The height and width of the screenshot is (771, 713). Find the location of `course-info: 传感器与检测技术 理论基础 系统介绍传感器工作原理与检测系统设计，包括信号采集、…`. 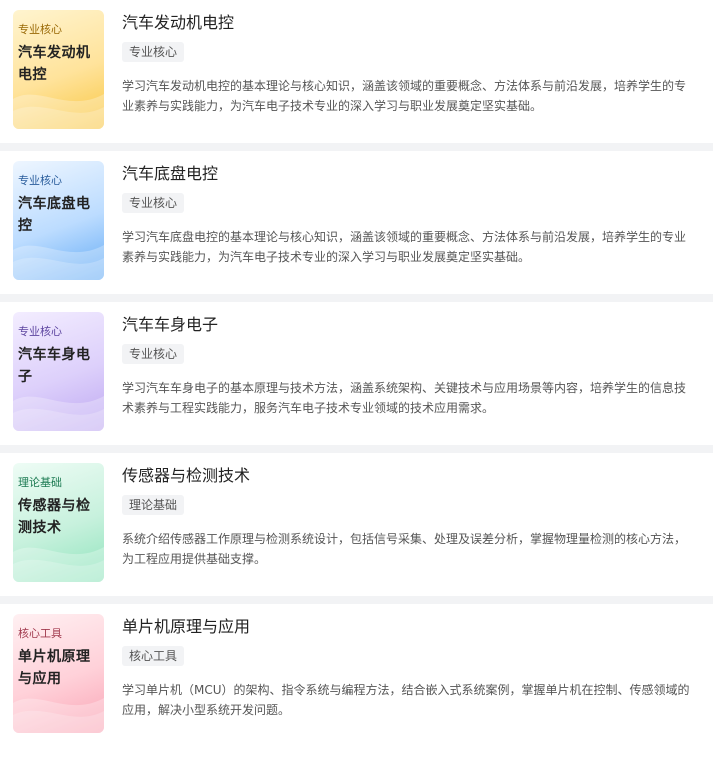

course-info: 传感器与检测技术 理论基础 系统介绍传感器工作原理与检测系统设计，包括信号采集、… is located at coordinates (408, 529).